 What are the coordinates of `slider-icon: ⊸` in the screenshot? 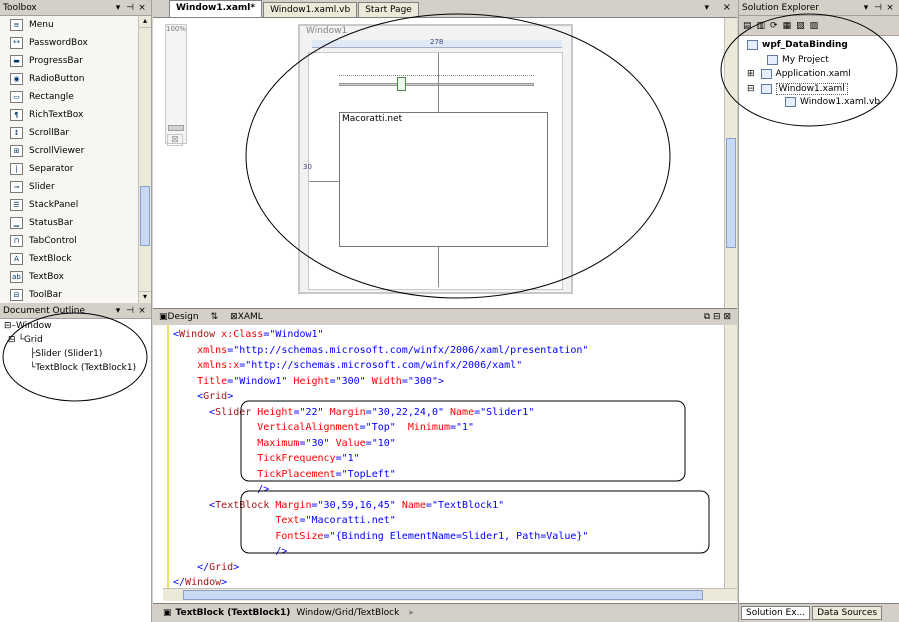 It's located at (16, 187).